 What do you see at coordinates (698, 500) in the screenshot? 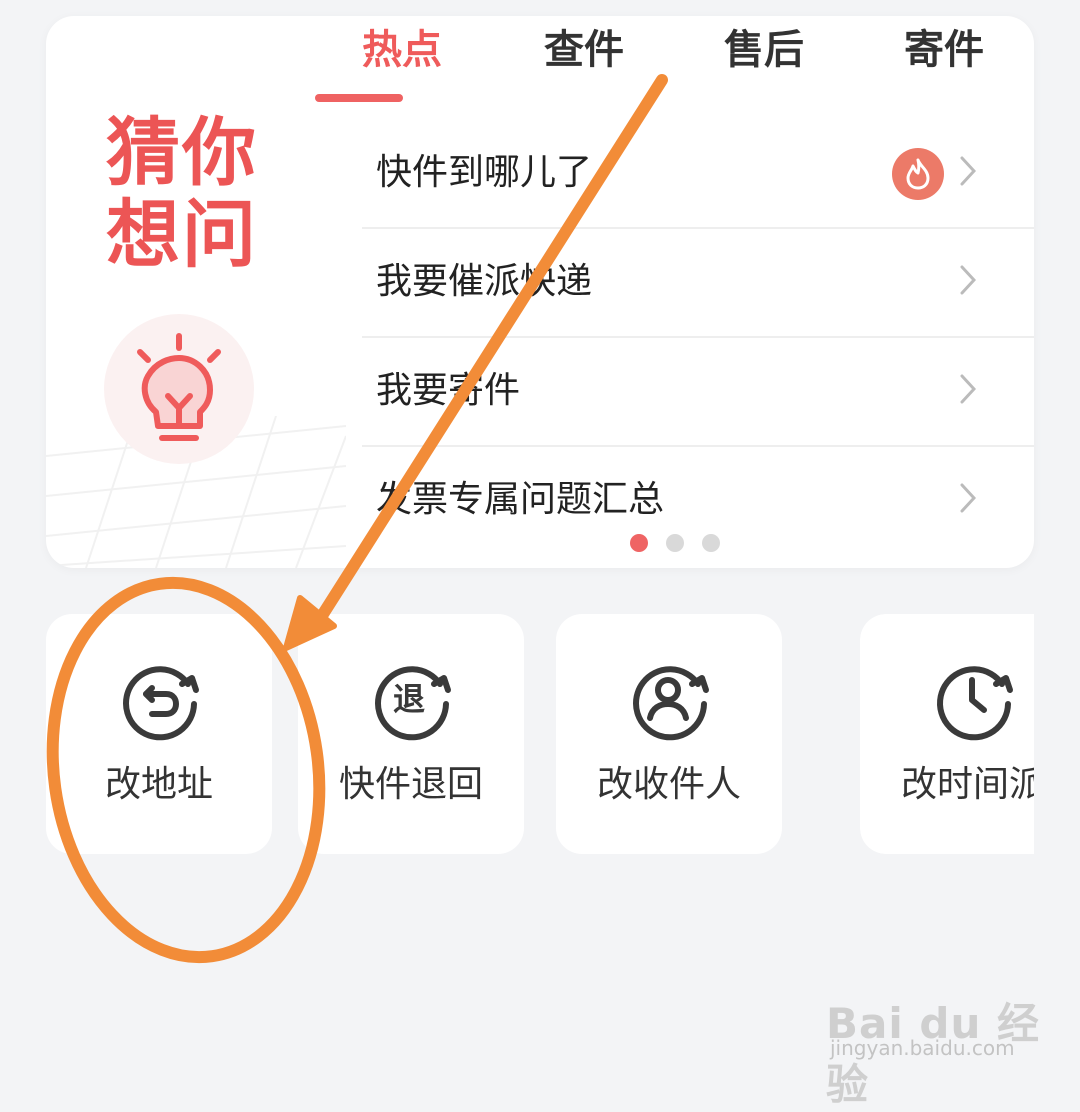
I see `list-item-invoice-faq: 发票专属问题汇总` at bounding box center [698, 500].